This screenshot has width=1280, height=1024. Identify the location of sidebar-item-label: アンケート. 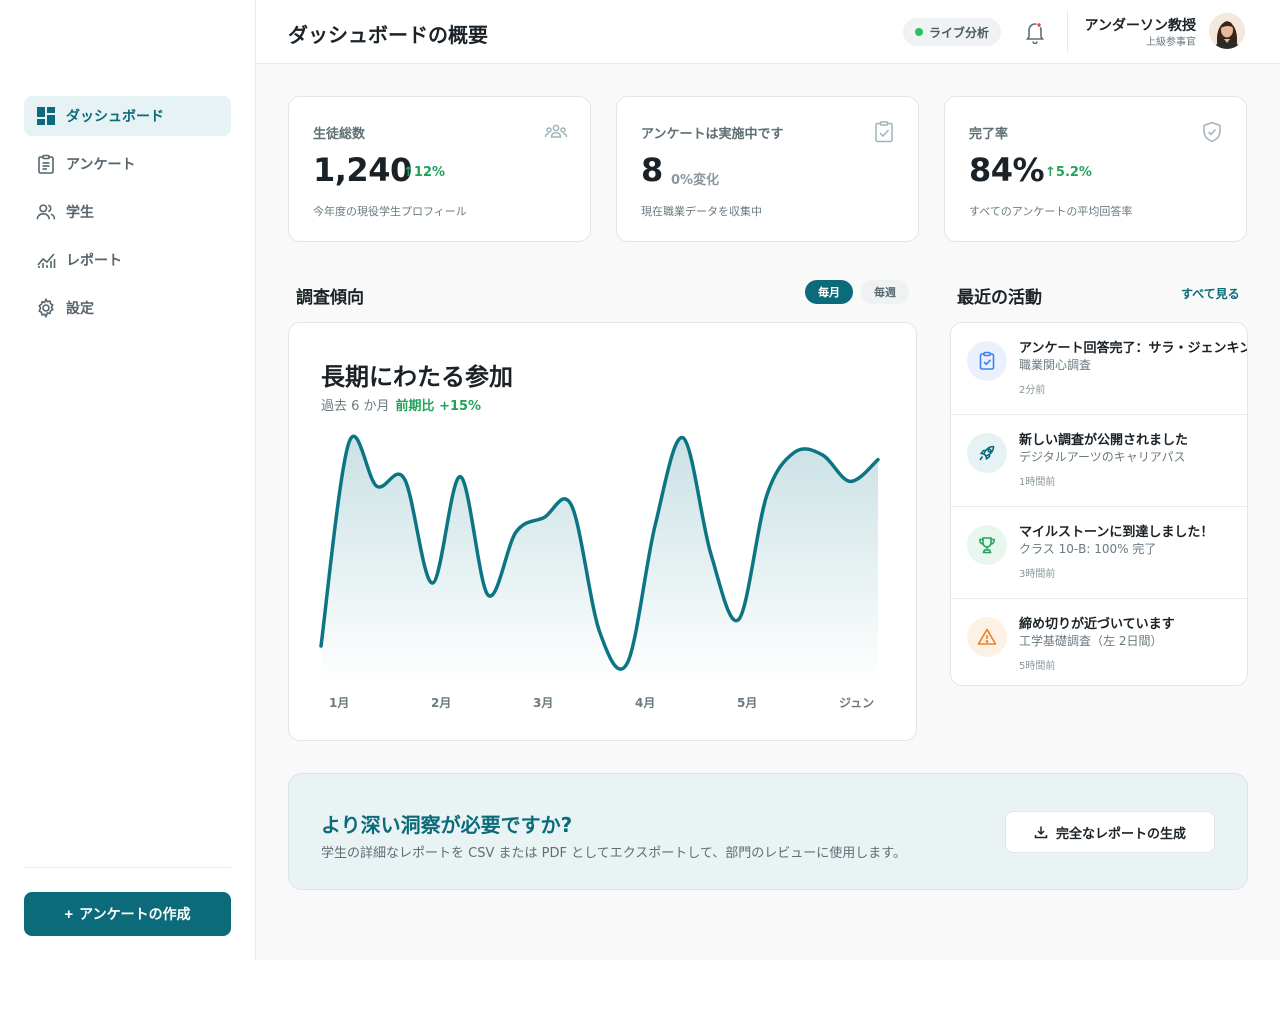
(101, 165).